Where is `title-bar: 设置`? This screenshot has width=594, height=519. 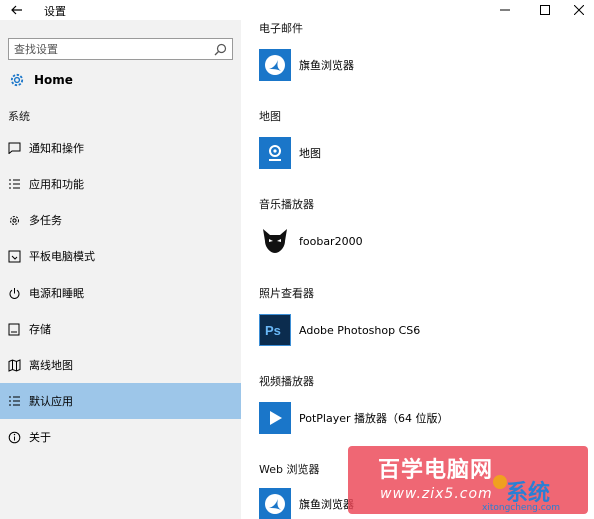 title-bar: 设置 is located at coordinates (297, 10).